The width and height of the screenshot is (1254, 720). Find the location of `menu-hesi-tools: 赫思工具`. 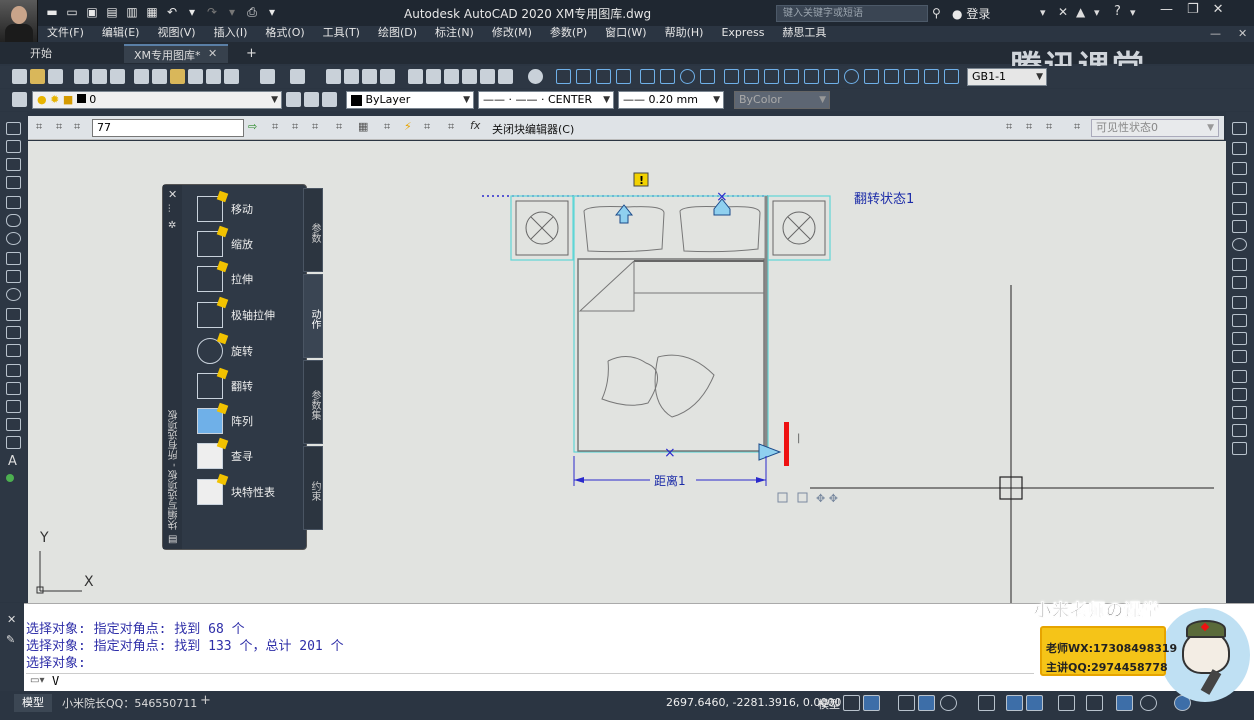

menu-hesi-tools: 赫思工具 is located at coordinates (804, 34).